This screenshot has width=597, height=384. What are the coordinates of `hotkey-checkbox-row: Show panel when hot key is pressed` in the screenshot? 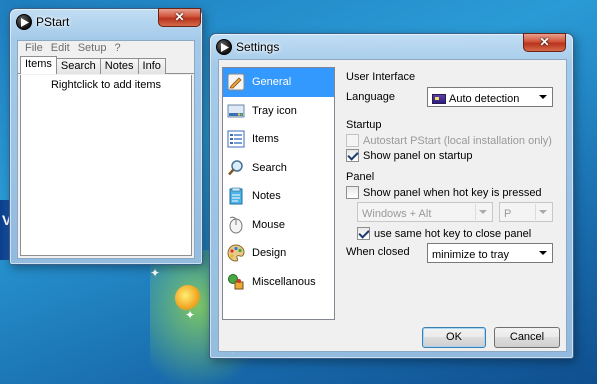 It's located at (444, 192).